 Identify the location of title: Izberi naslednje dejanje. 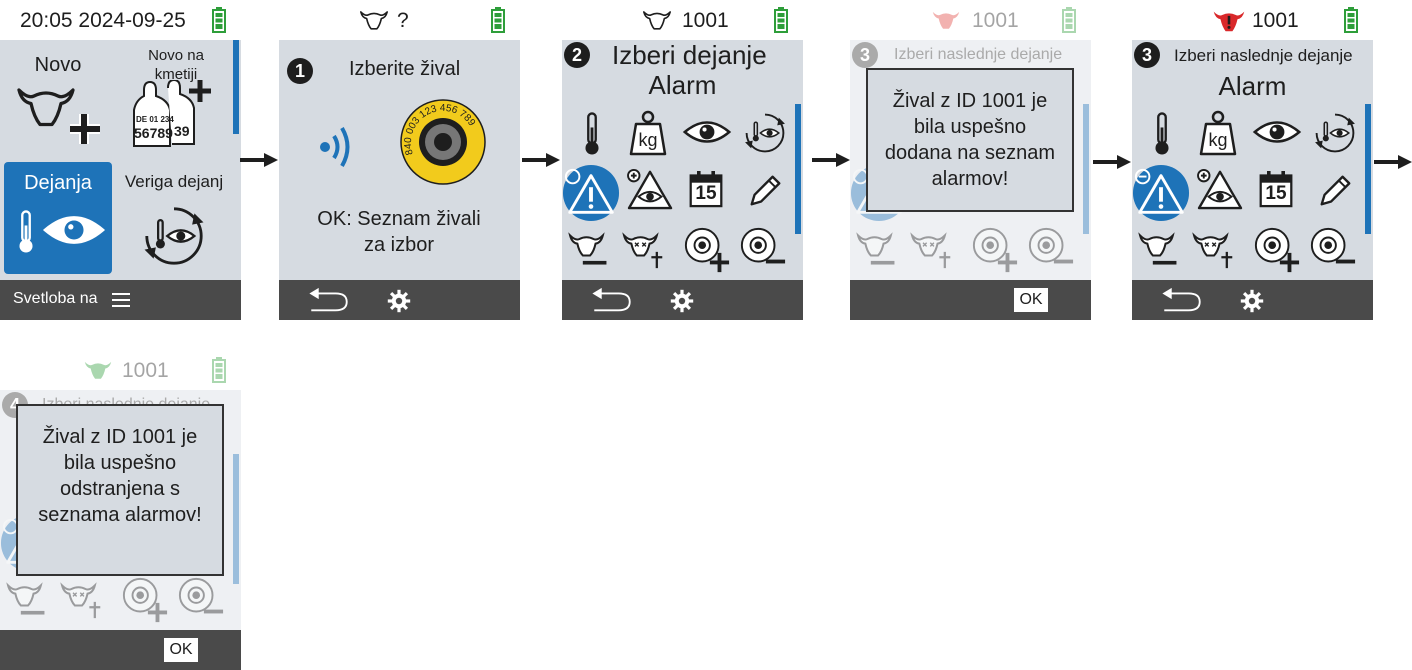
(978, 54).